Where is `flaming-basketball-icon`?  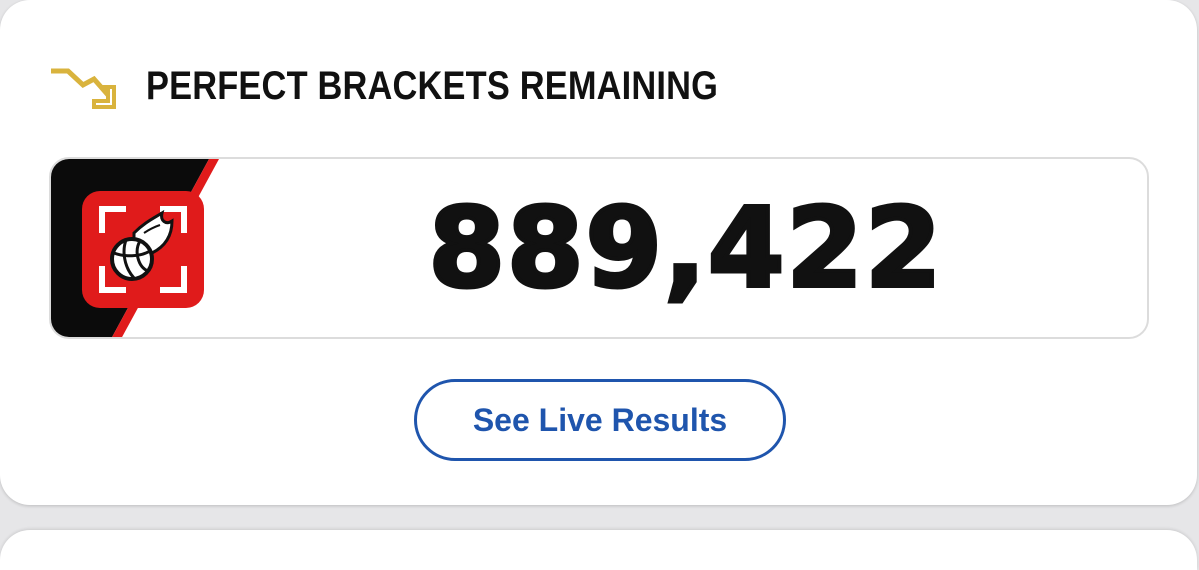 flaming-basketball-icon is located at coordinates (143, 249).